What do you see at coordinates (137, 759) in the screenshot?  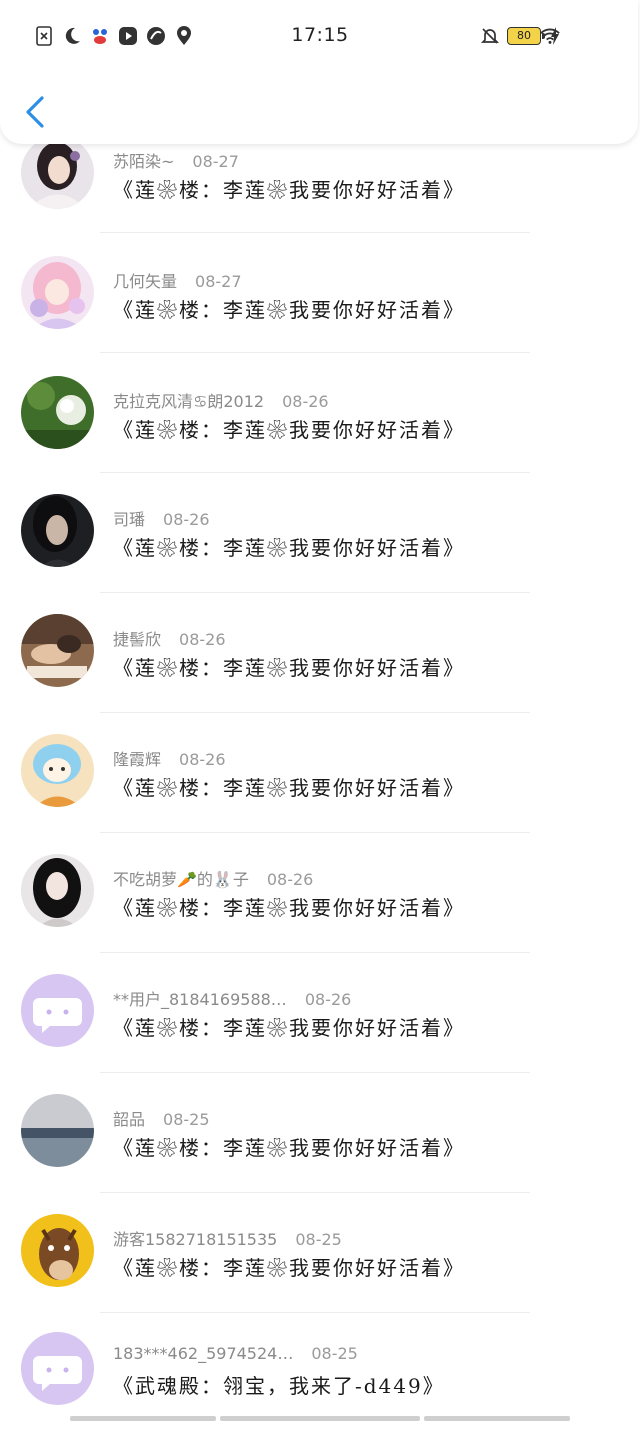 I see `username: 隆霞辉` at bounding box center [137, 759].